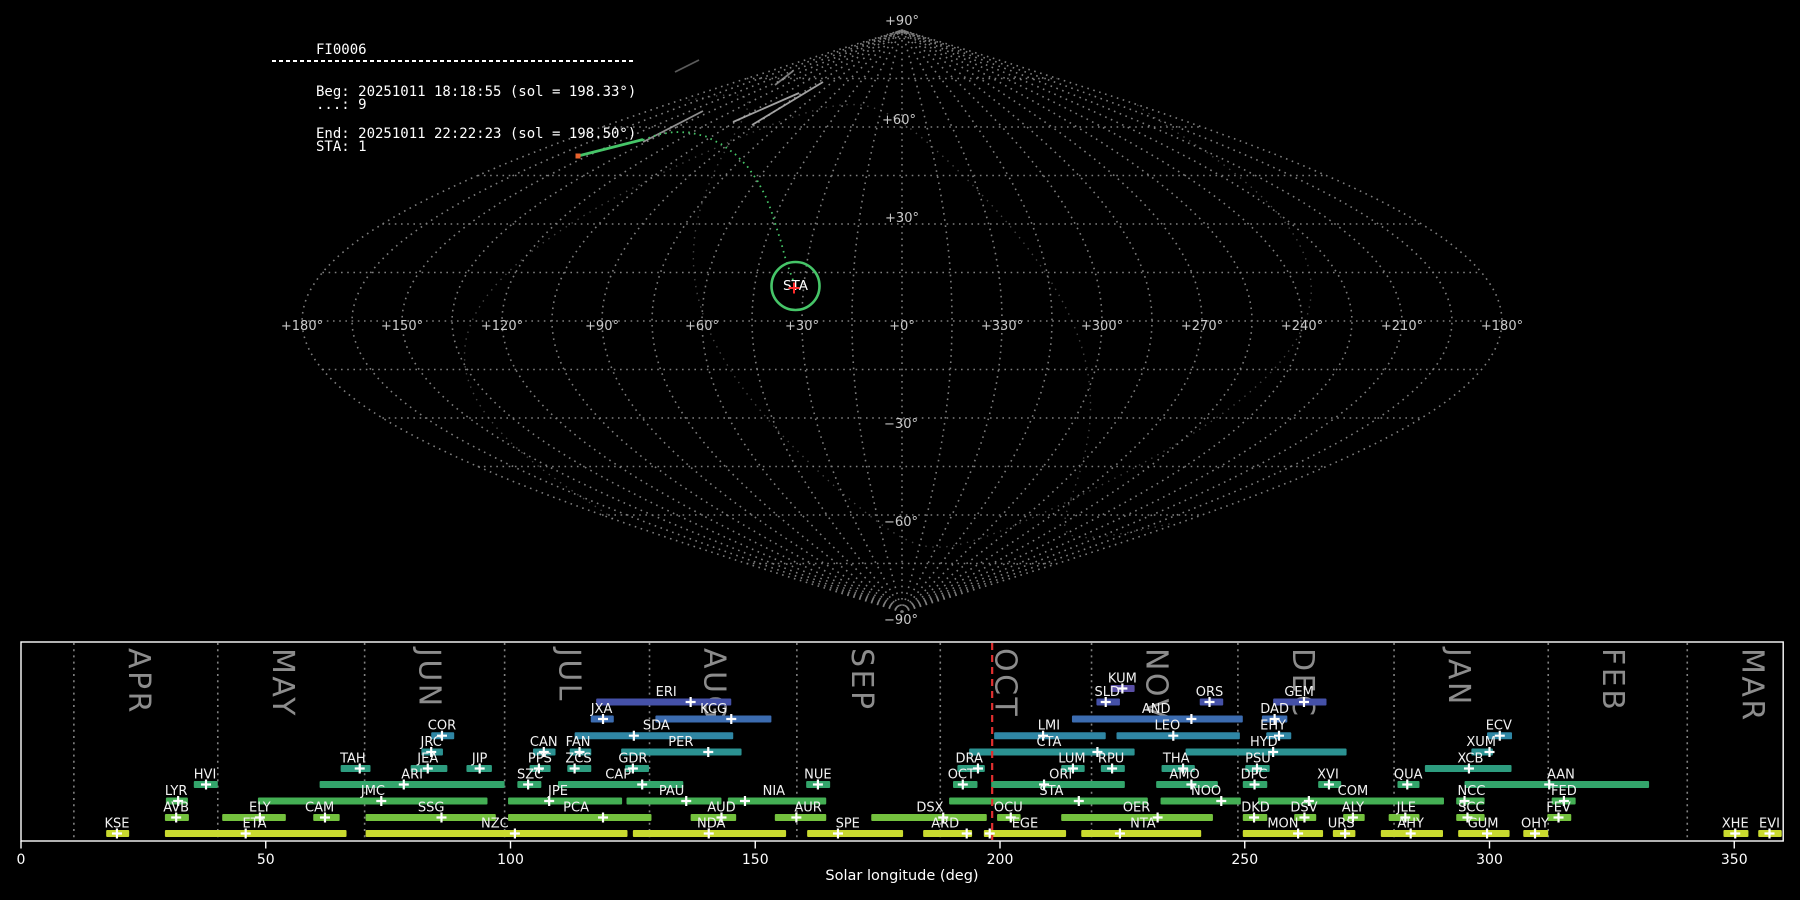 The height and width of the screenshot is (900, 1800). Describe the element at coordinates (602, 326) in the screenshot. I see `longitude-label: +90°` at that location.